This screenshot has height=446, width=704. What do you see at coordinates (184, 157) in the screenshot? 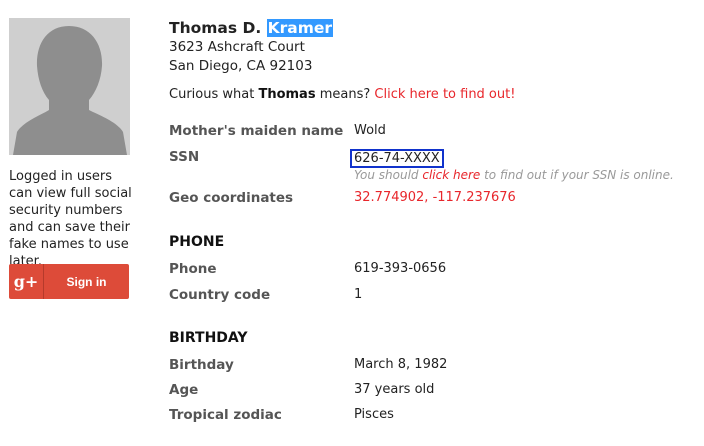
I see `ssn-label: SSN` at bounding box center [184, 157].